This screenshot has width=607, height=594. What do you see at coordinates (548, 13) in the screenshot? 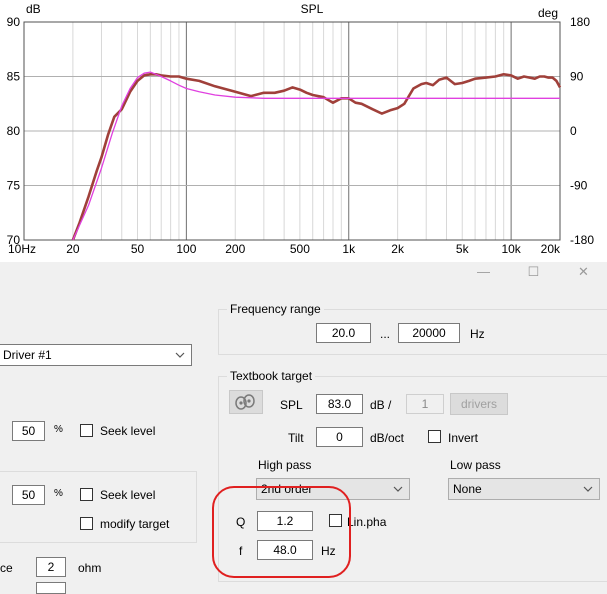
I see `y-right-axis-unit-label: deg` at bounding box center [548, 13].